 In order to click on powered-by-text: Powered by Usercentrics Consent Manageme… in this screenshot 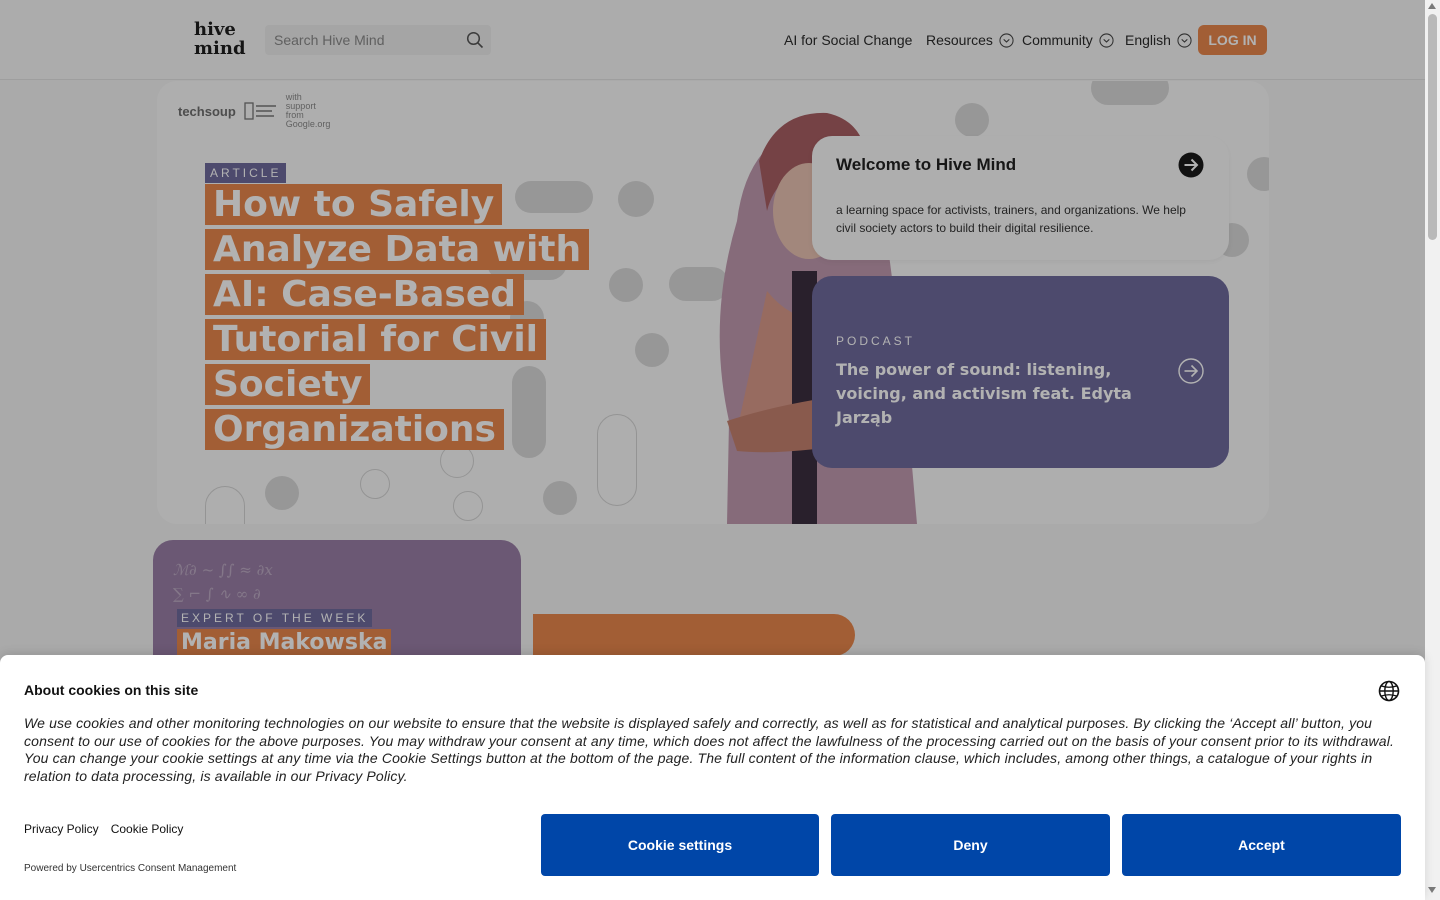, I will do `click(130, 868)`.